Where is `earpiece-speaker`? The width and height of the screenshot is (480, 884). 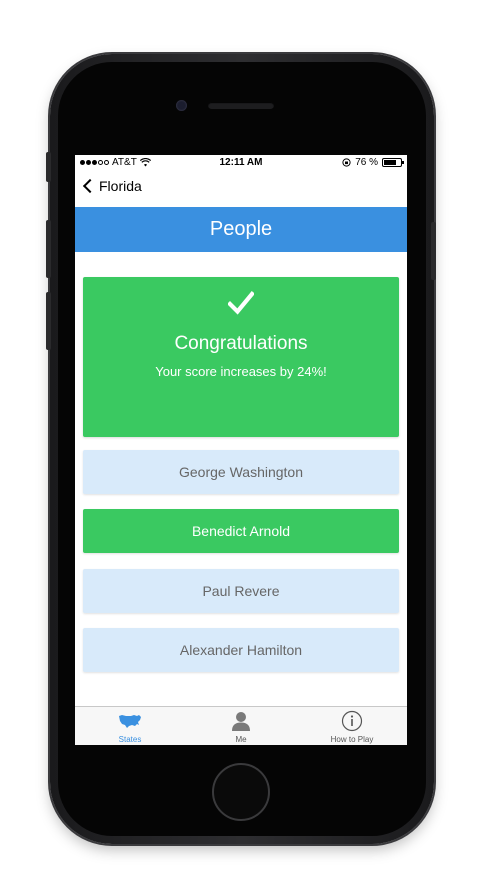 earpiece-speaker is located at coordinates (241, 105).